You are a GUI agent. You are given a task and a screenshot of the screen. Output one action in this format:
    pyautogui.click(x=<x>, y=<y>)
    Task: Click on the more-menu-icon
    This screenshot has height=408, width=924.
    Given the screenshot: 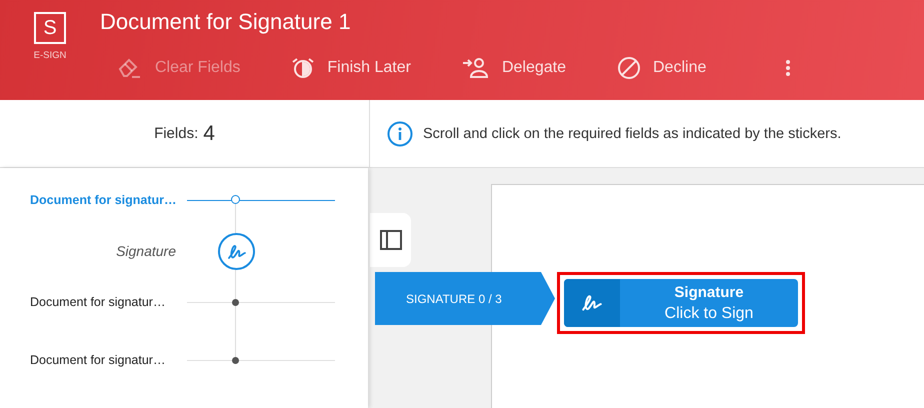 What is the action you would take?
    pyautogui.click(x=788, y=68)
    